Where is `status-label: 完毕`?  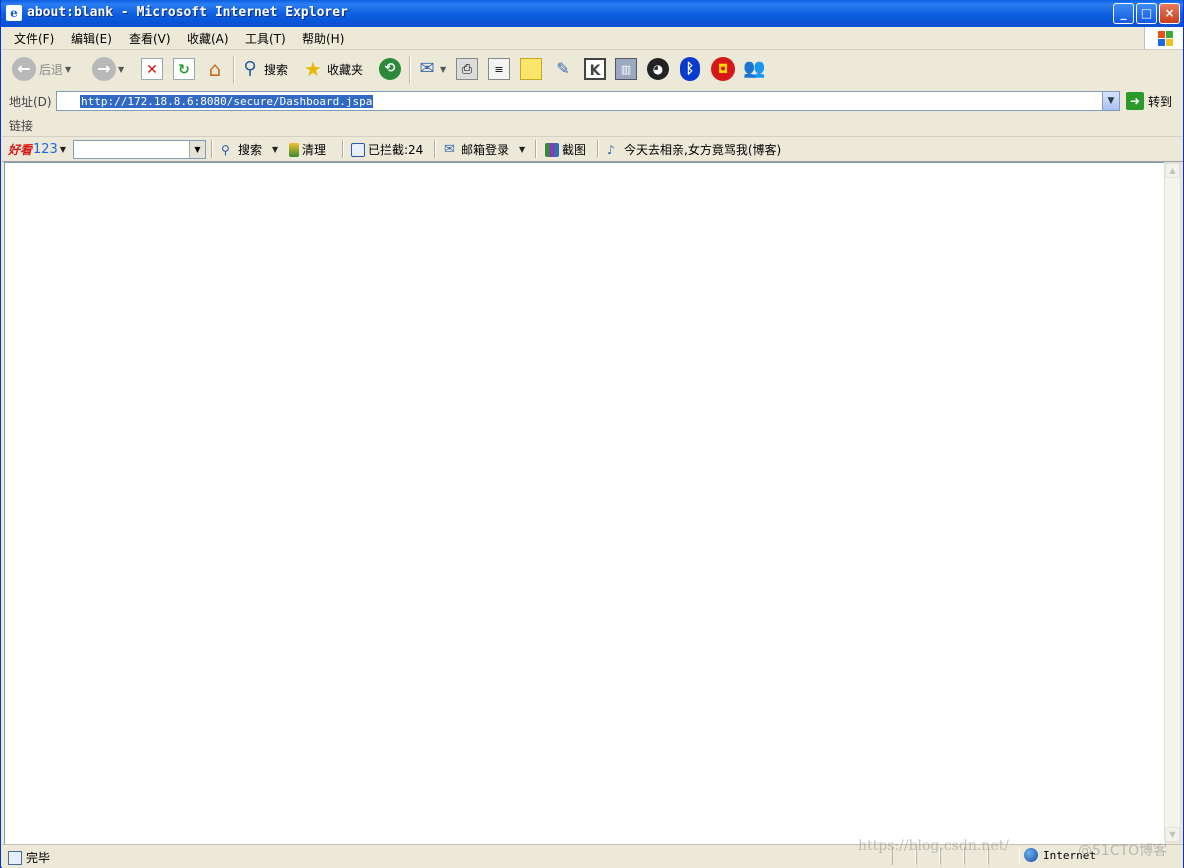 status-label: 完毕 is located at coordinates (38, 858).